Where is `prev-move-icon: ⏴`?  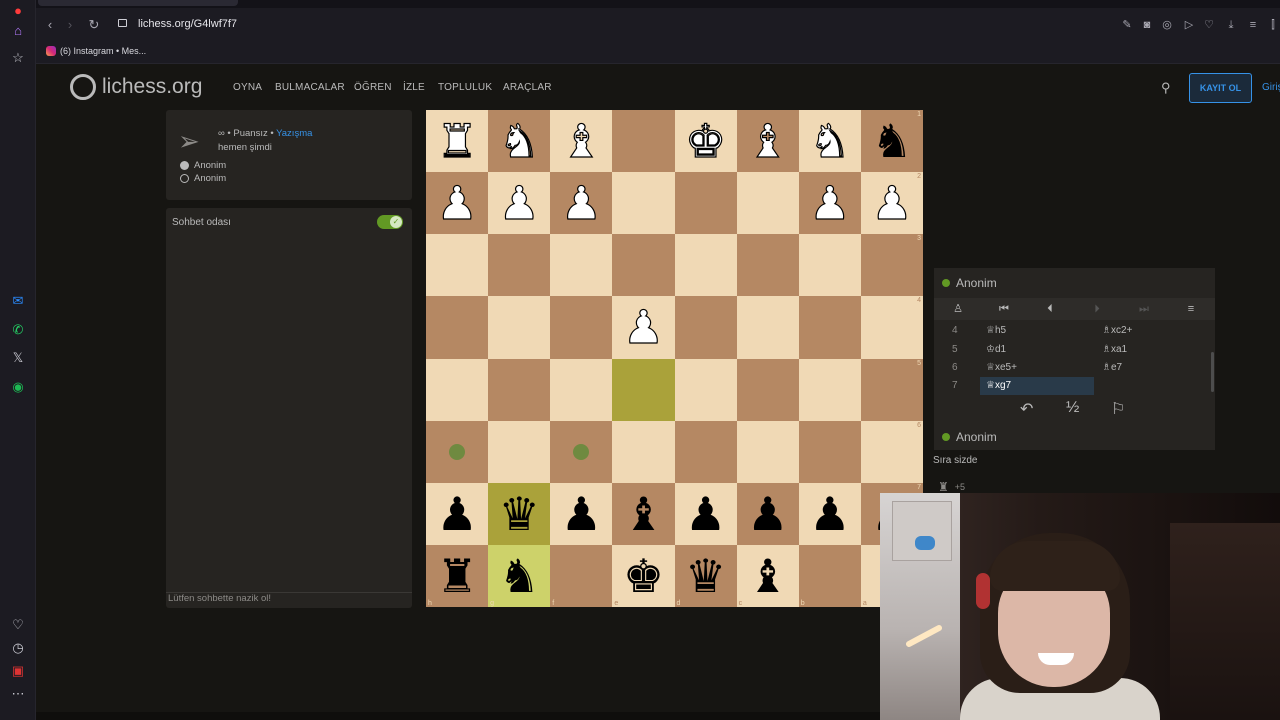
prev-move-icon: ⏴ is located at coordinates (1050, 309).